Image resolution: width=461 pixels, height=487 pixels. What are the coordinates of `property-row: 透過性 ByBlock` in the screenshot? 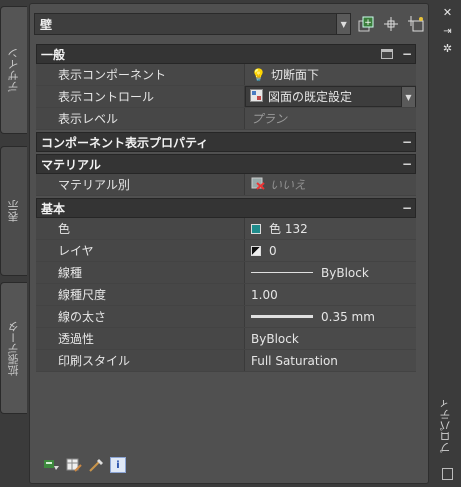 It's located at (226, 339).